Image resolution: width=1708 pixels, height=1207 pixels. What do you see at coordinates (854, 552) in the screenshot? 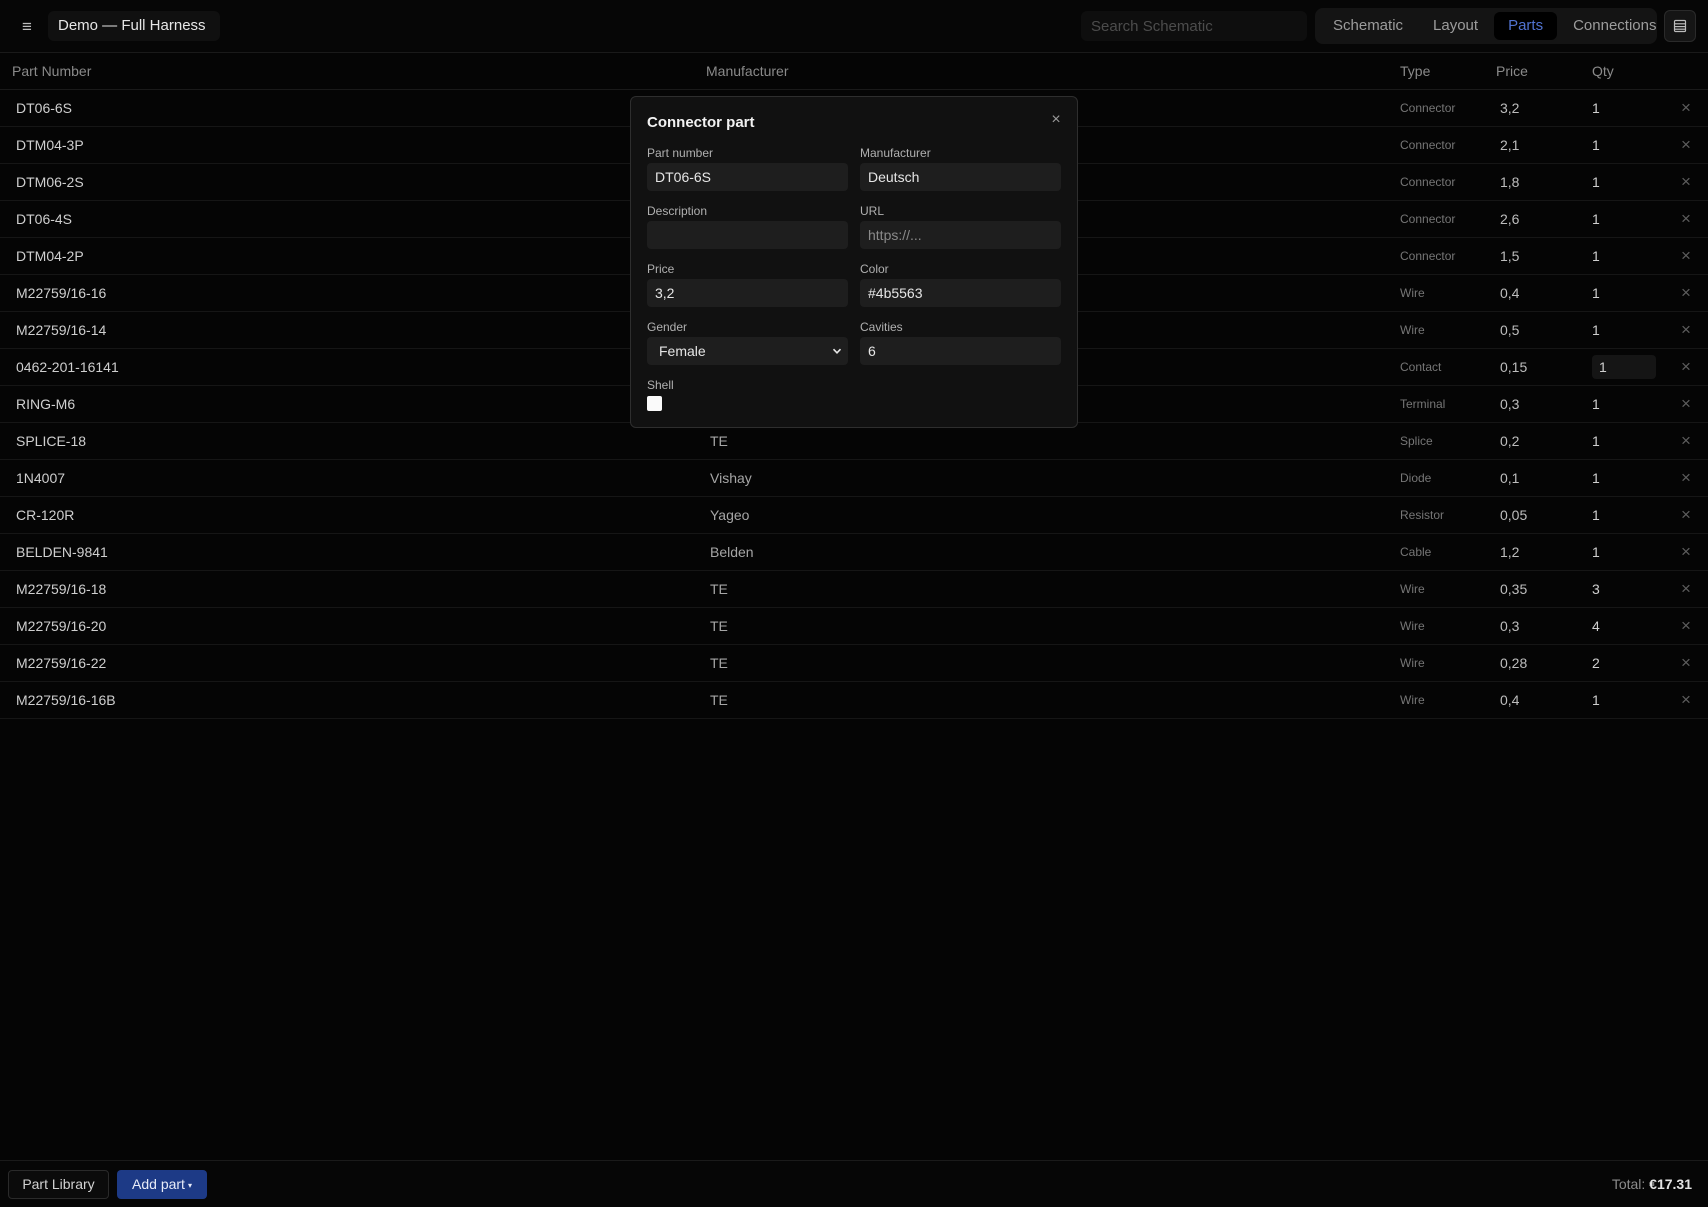
I see `table-row: BELDEN-9841 Belden Cable 1,2 1 ×` at bounding box center [854, 552].